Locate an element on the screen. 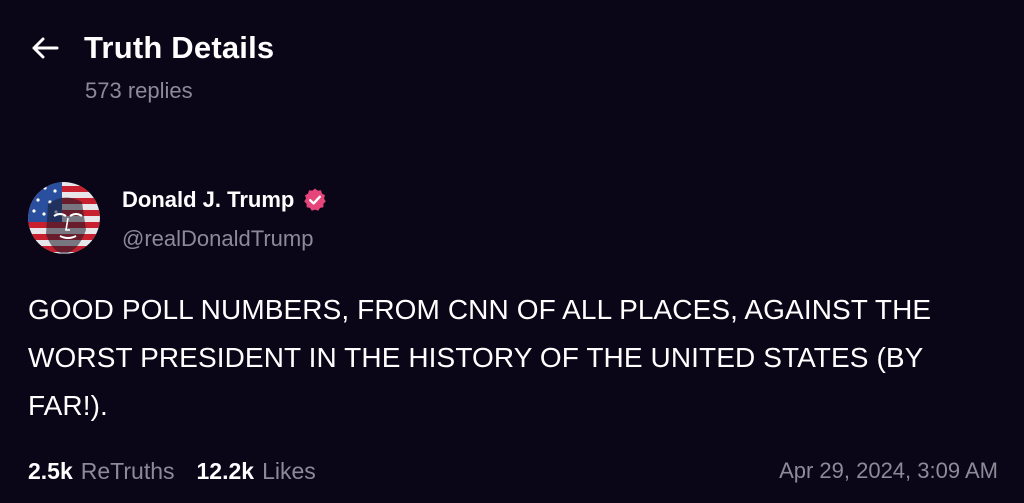 This screenshot has width=1024, height=503. avatar-image is located at coordinates (64, 218).